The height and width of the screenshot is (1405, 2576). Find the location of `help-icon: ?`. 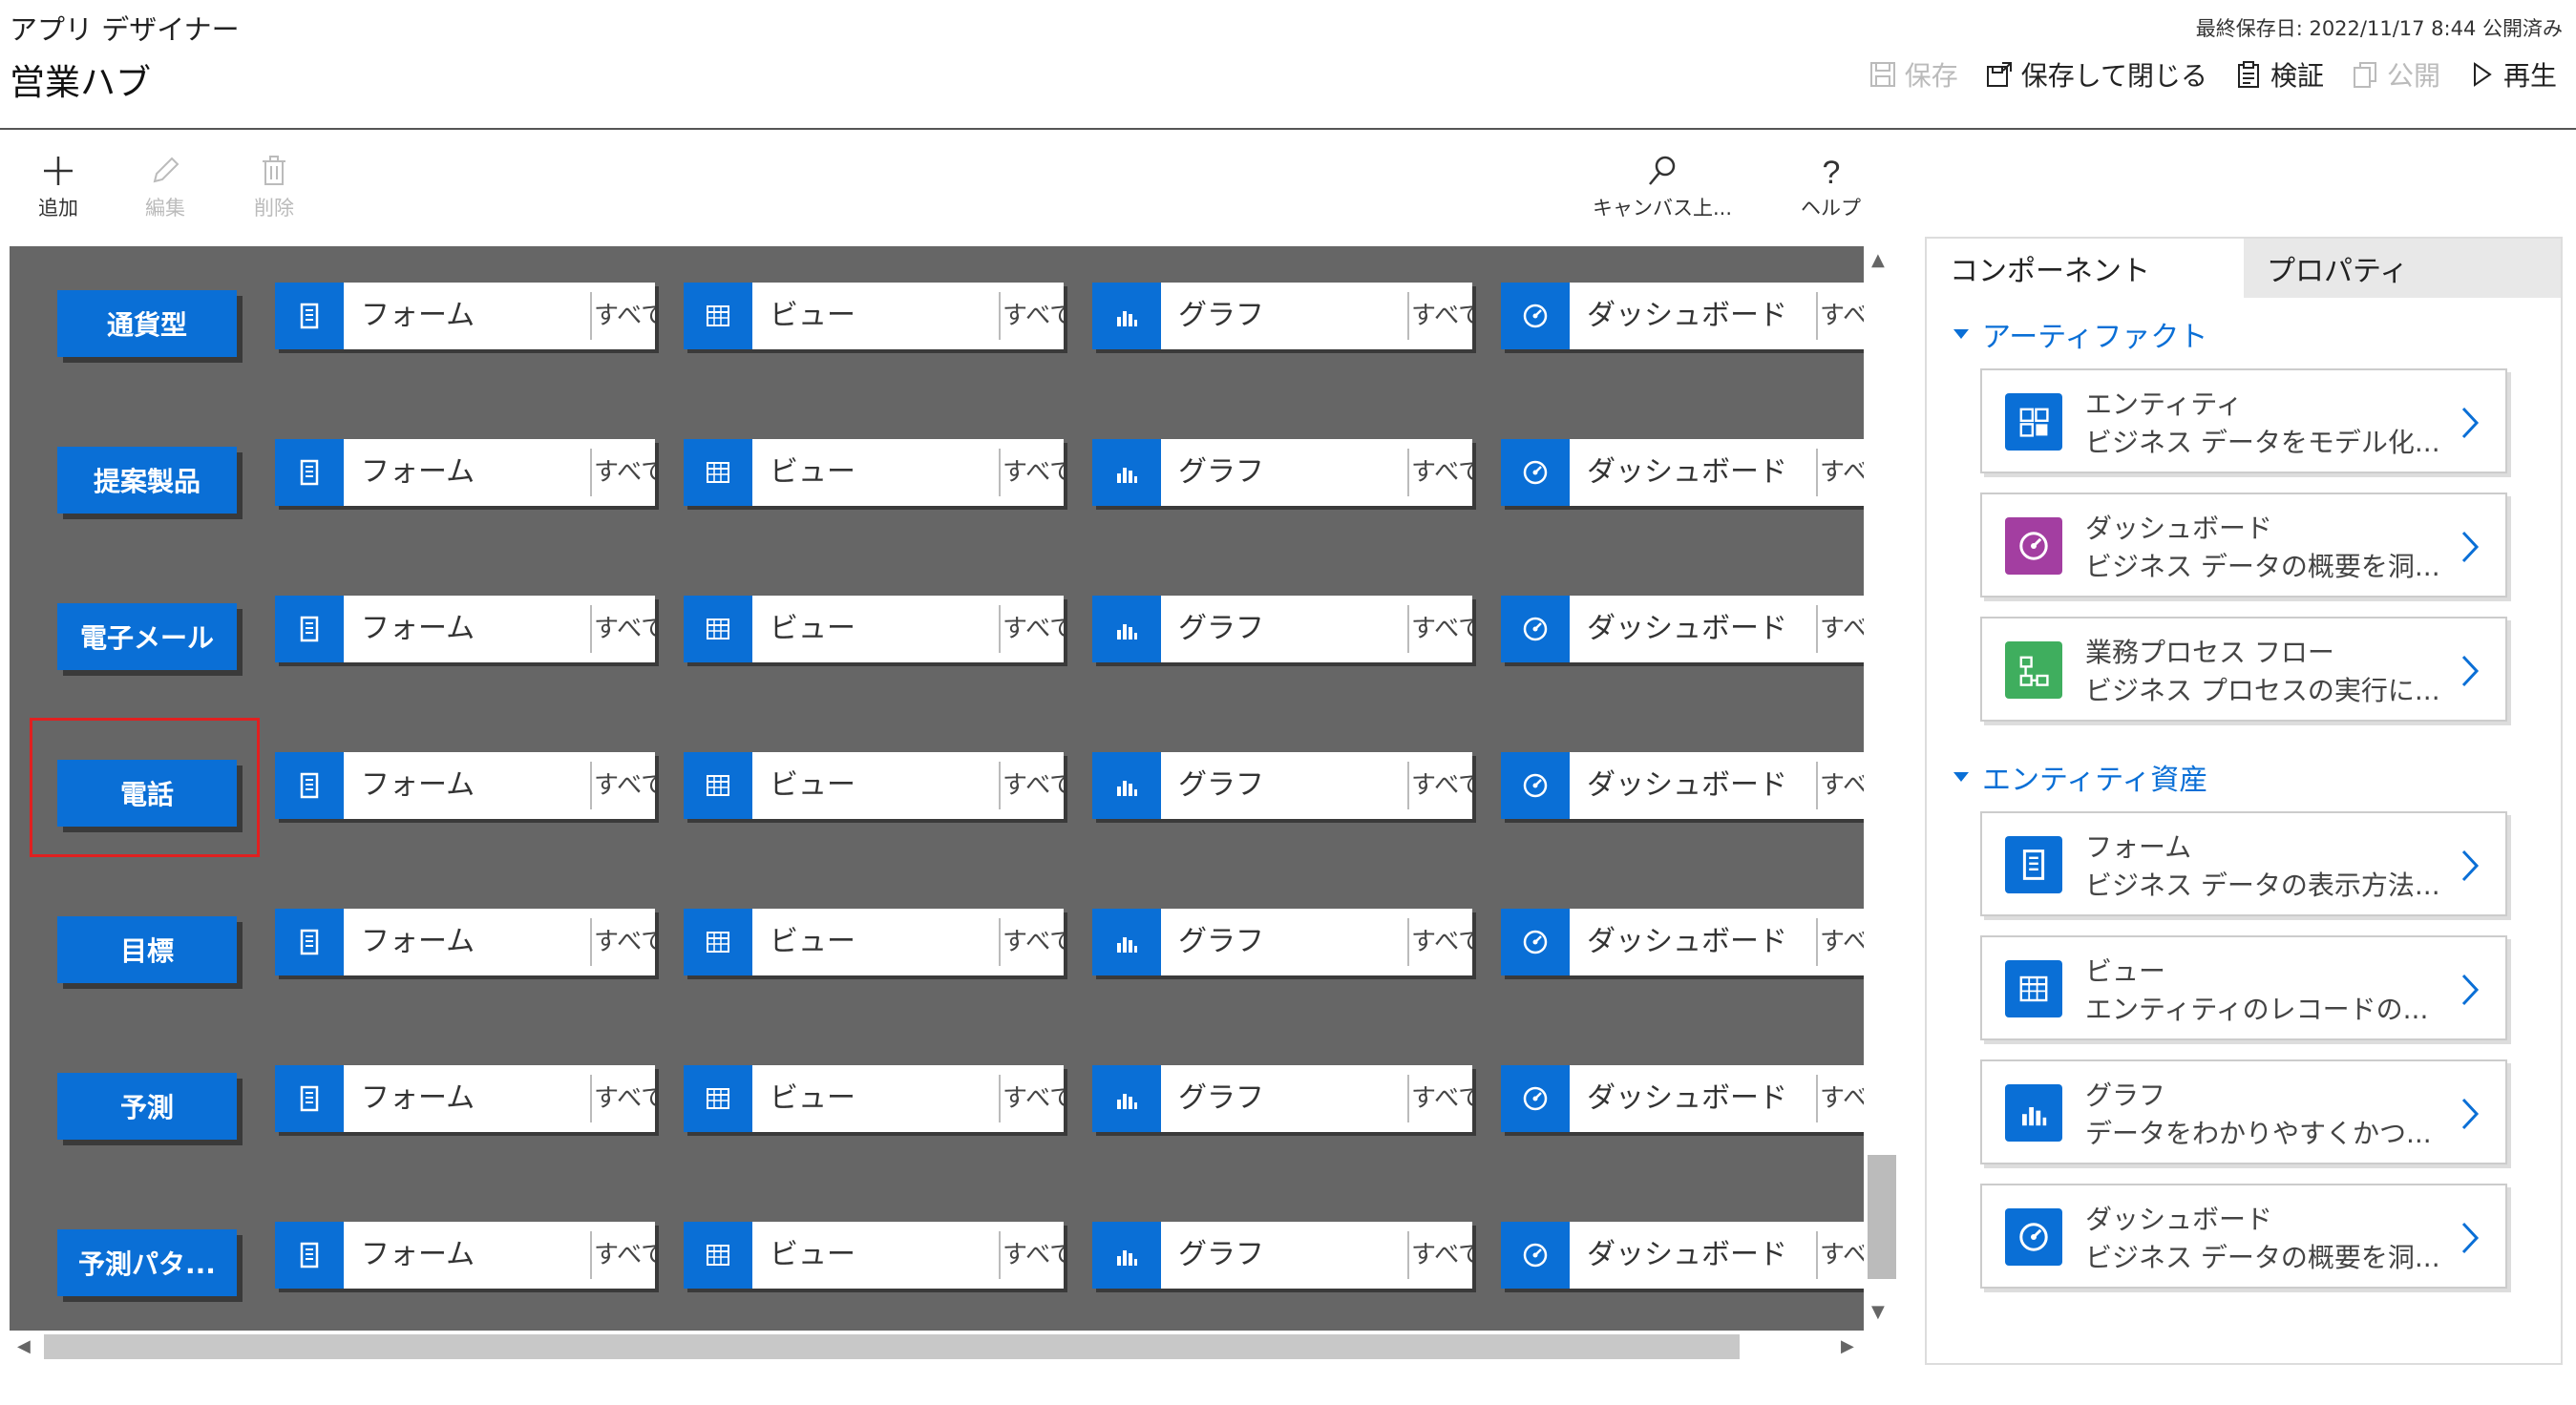

help-icon: ? is located at coordinates (1831, 172).